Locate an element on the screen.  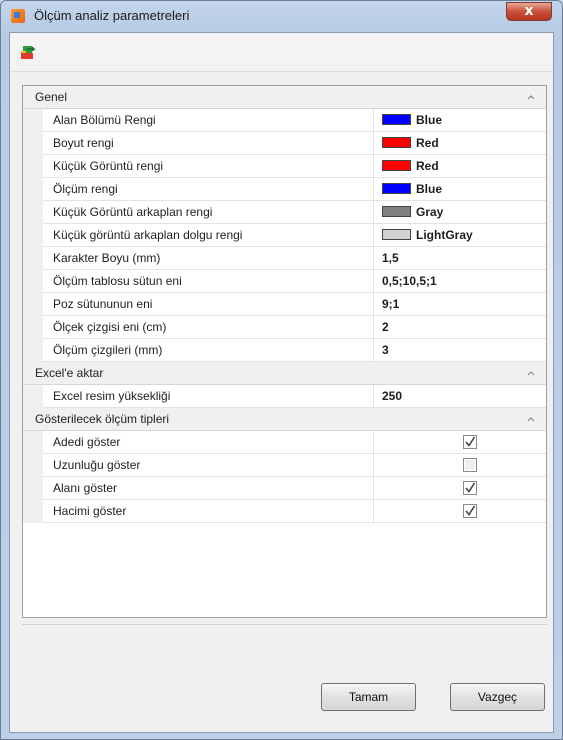
close-icon: x is located at coordinates (529, 11).